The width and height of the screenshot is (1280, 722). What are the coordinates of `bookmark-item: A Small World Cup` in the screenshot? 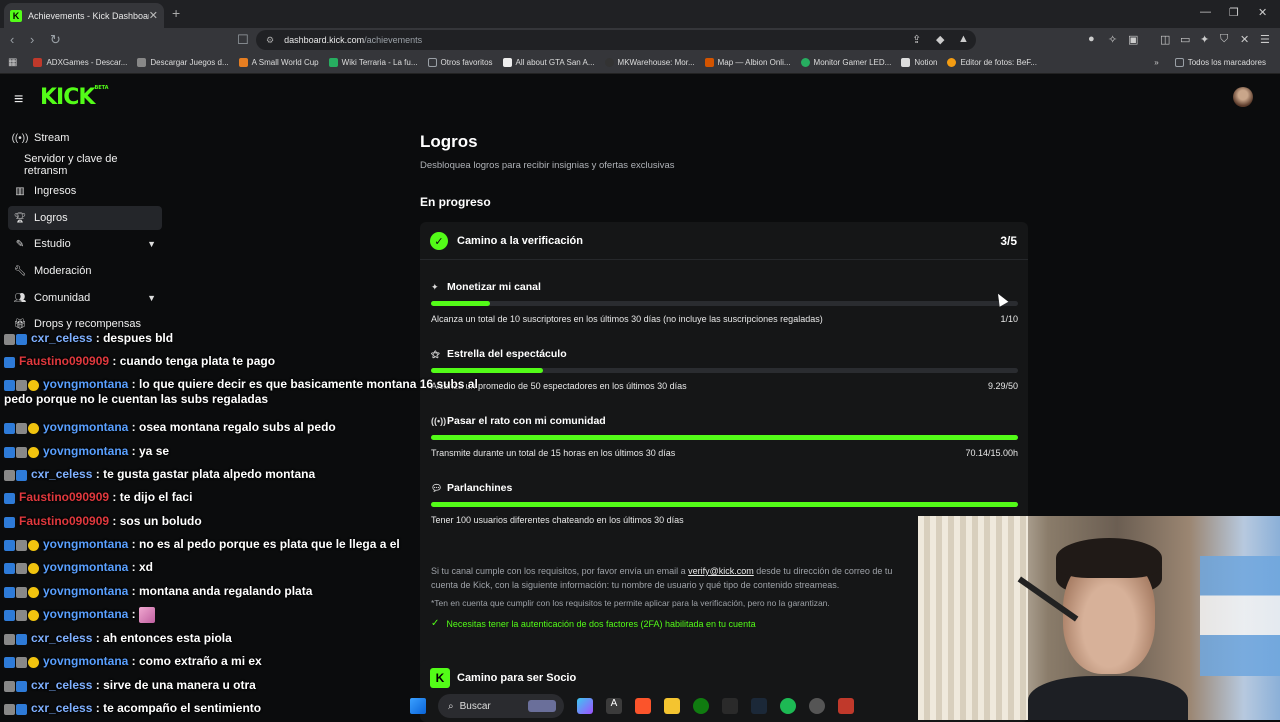 It's located at (278, 62).